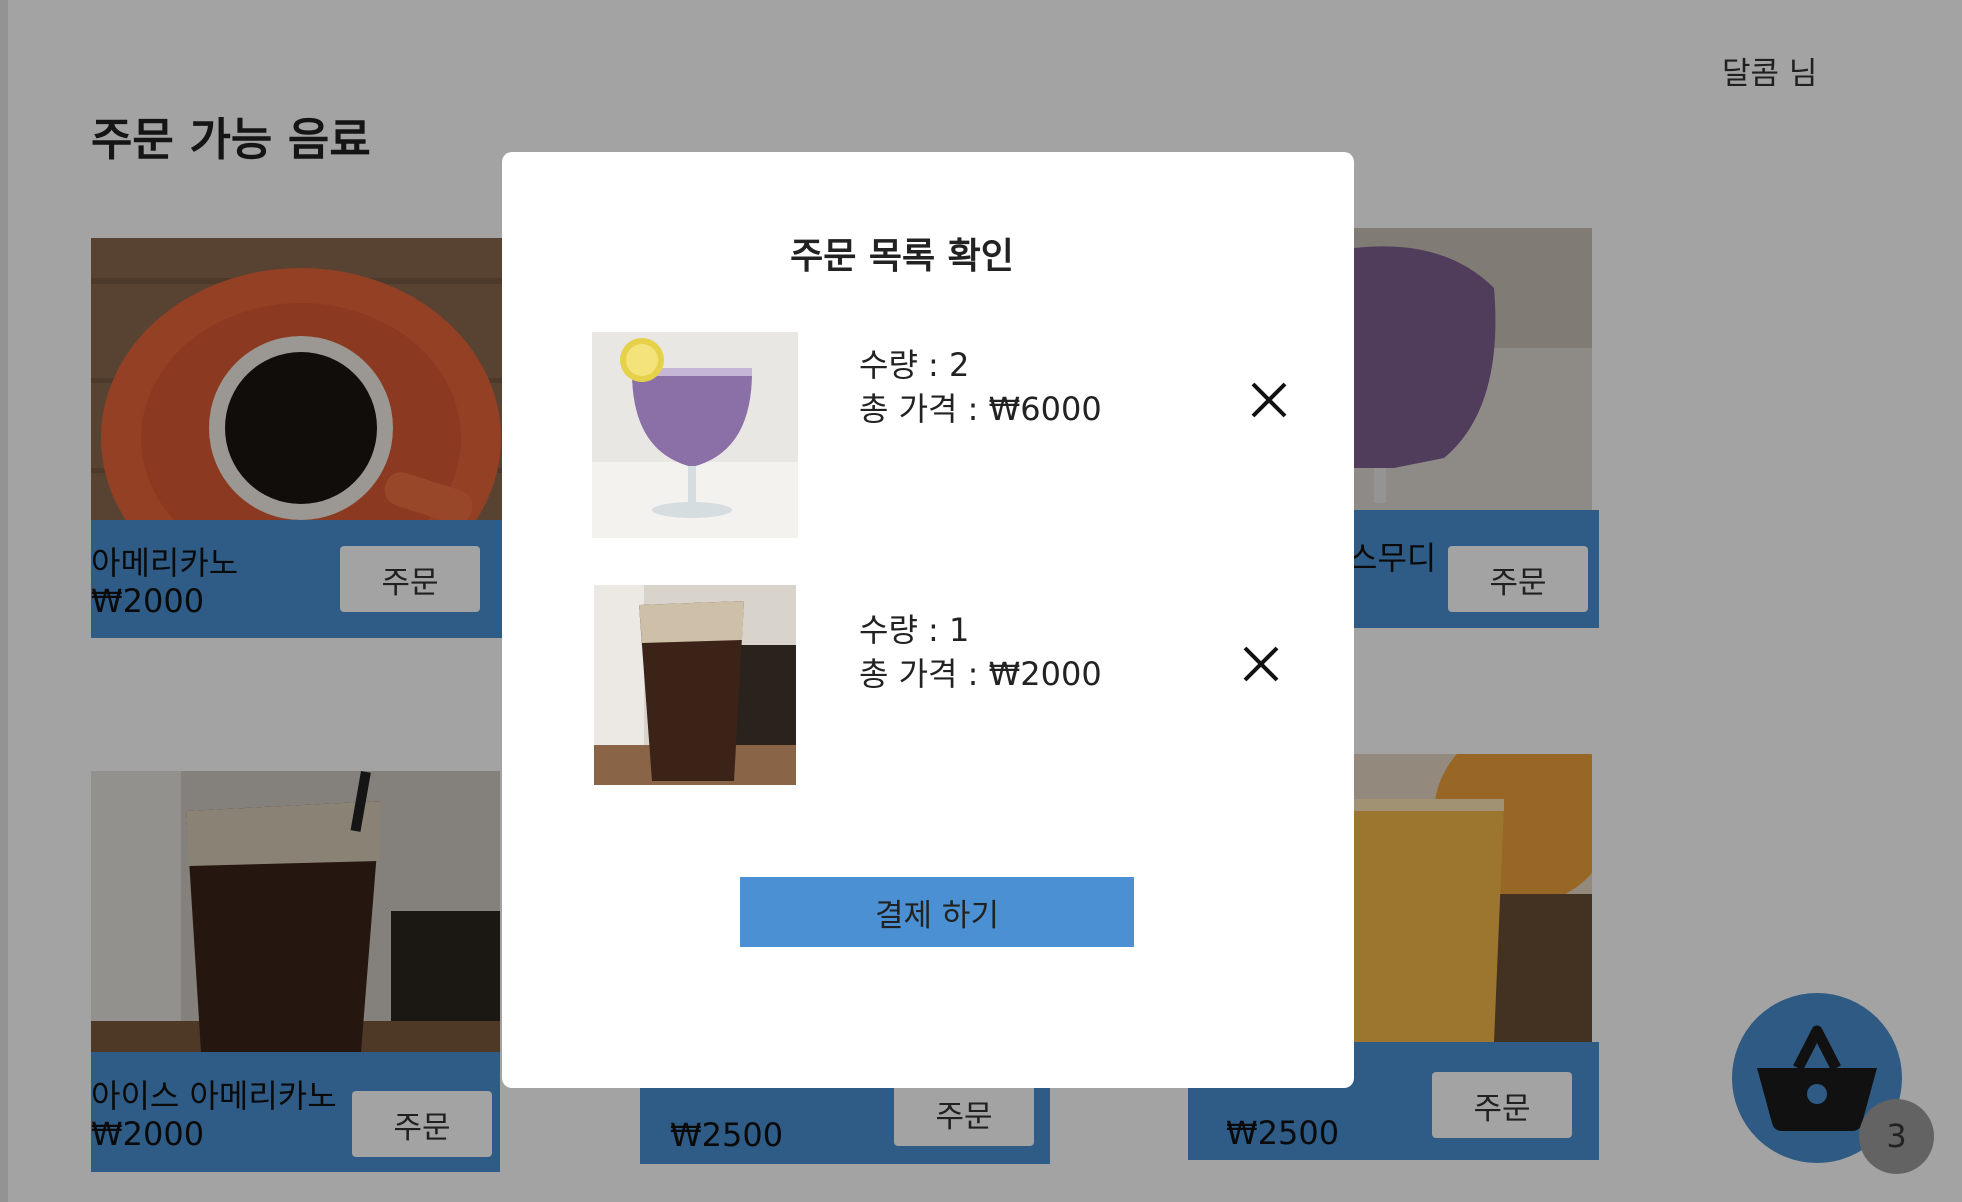 The image size is (1962, 1202). I want to click on pay-button: 결제 하기, so click(937, 912).